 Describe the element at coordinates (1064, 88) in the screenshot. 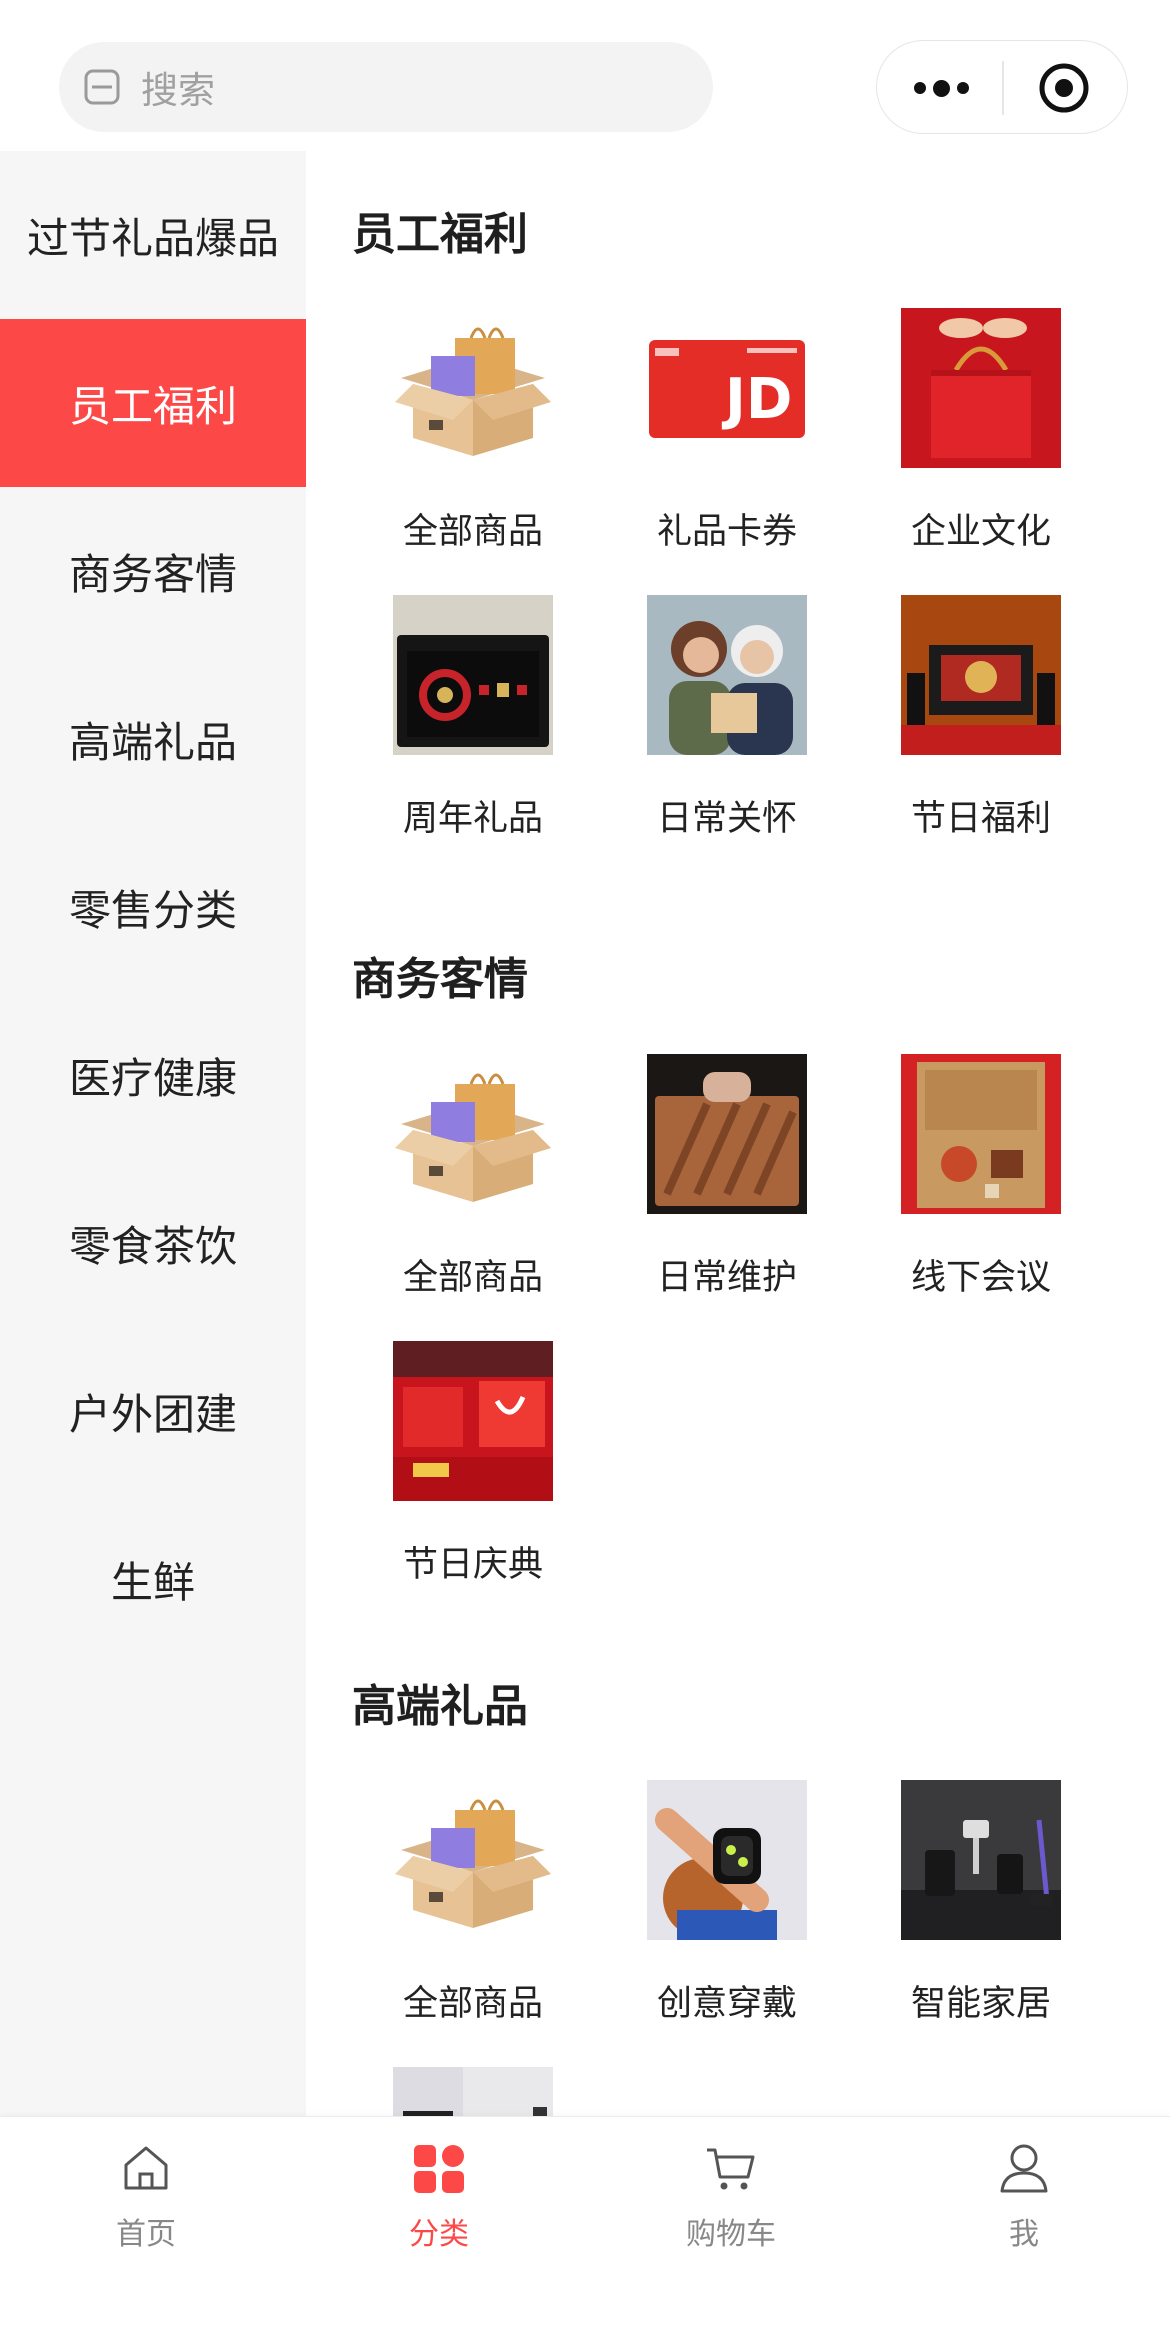

I see `target-circle-icon` at that location.